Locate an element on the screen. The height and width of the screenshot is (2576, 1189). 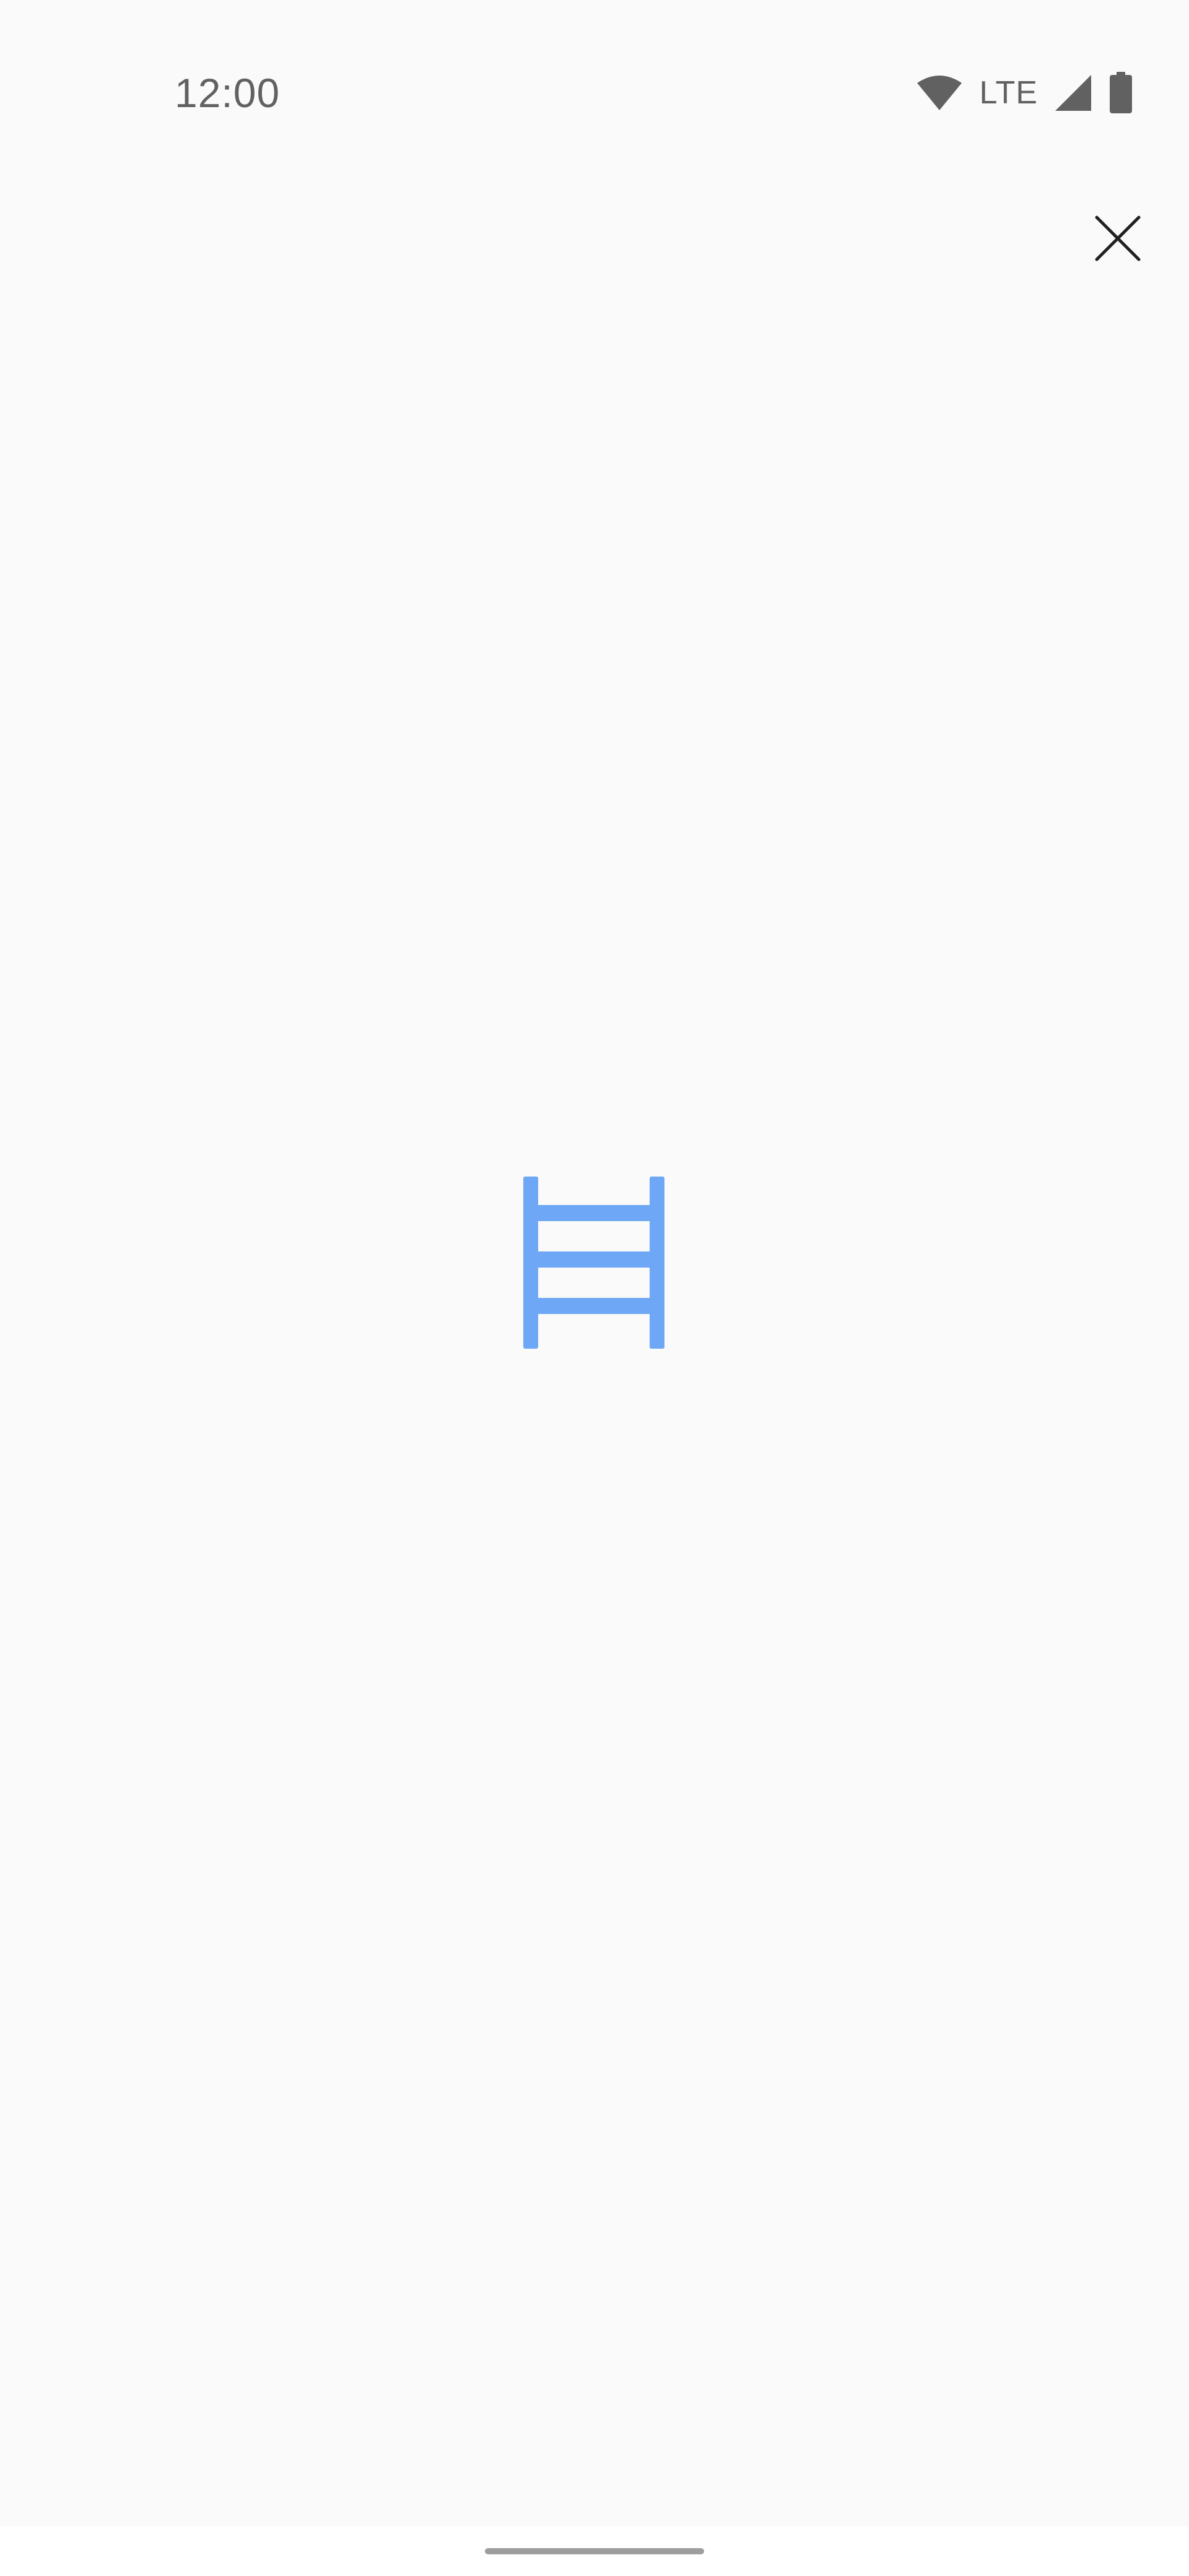
cell-signal-icon is located at coordinates (1073, 93).